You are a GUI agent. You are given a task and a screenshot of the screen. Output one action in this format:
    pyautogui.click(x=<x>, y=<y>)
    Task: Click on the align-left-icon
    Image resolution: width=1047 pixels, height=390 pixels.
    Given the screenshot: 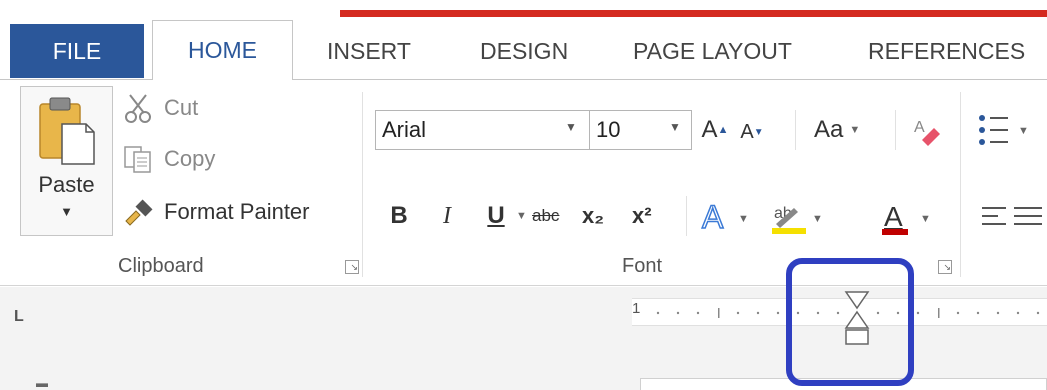 What is the action you would take?
    pyautogui.click(x=1012, y=221)
    